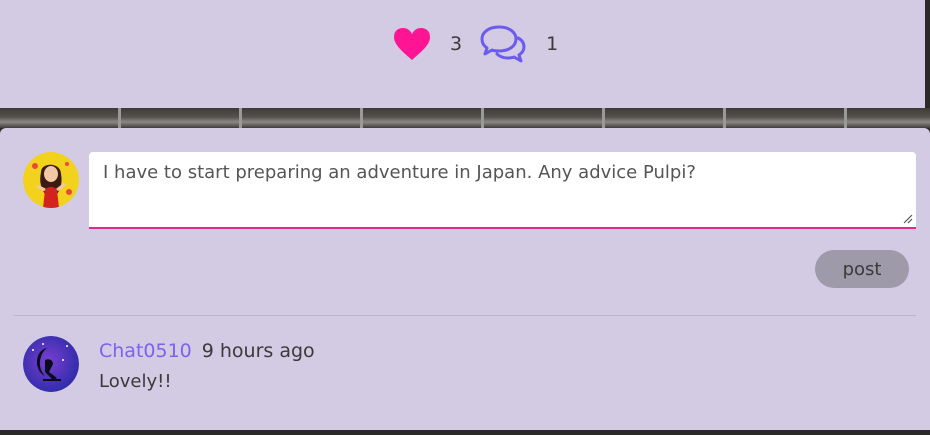 The image size is (930, 435). I want to click on page-edge, so click(465, 432).